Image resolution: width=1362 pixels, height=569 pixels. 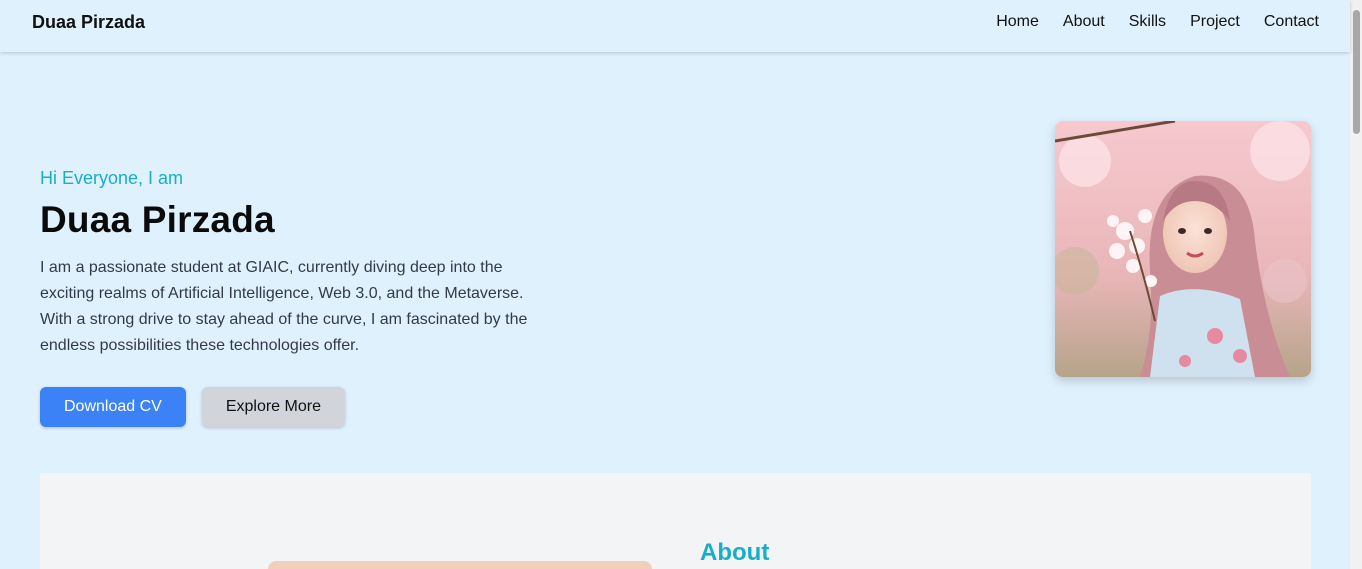 I want to click on download-cv-button: Download CV, so click(x=113, y=407).